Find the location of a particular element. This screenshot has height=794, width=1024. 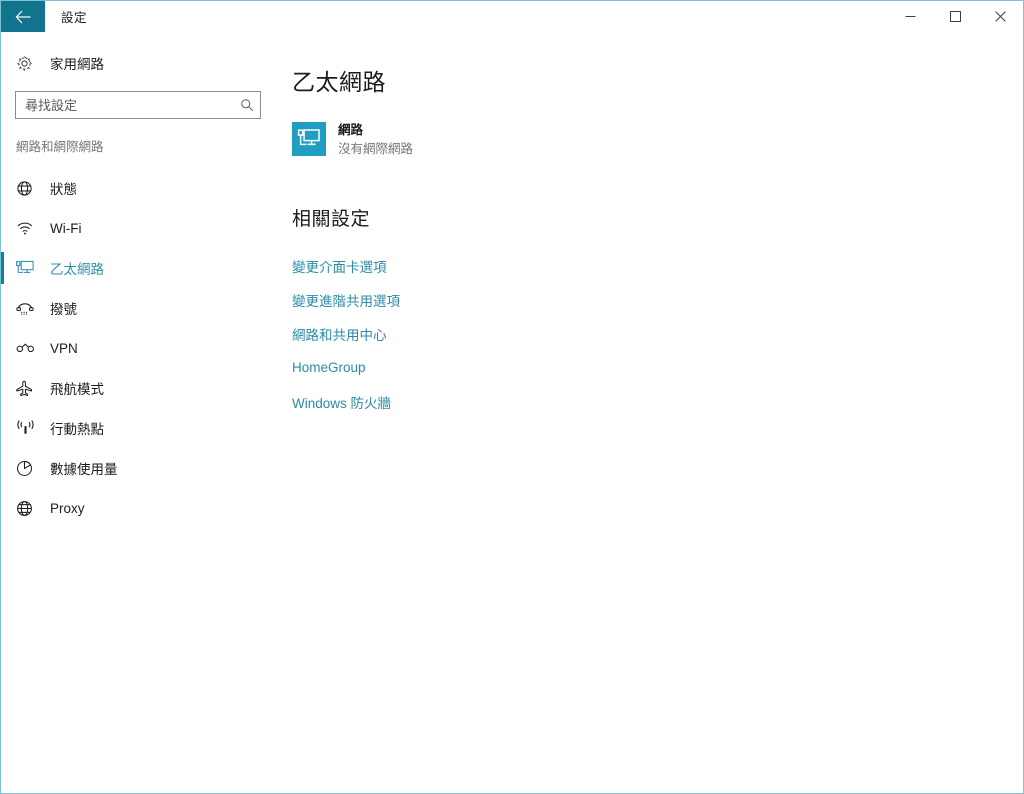

network-status-text: 網路 沒有網際網路 is located at coordinates (369, 140).